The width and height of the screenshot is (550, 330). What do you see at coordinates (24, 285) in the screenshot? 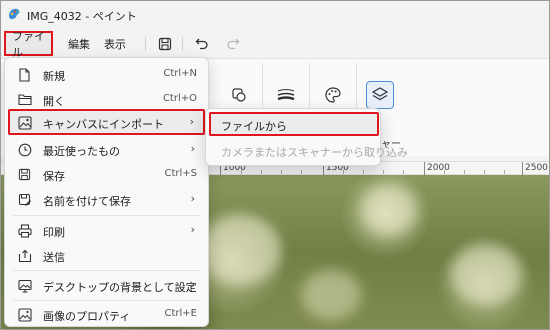
I see `desktop-background-icon` at bounding box center [24, 285].